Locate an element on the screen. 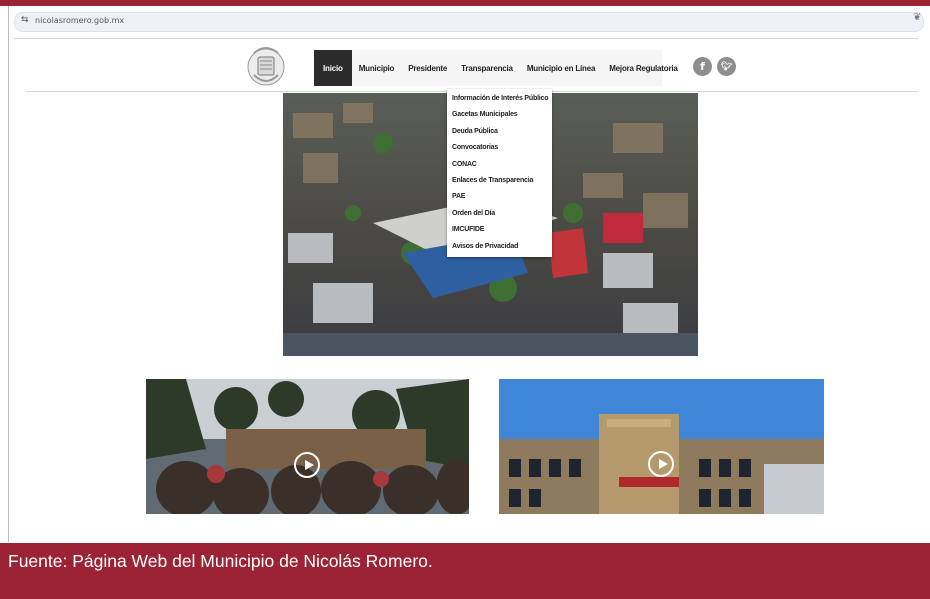 The width and height of the screenshot is (930, 599). menu-item-enlaces-transparencia: Enlaces de Transparencia is located at coordinates (499, 181).